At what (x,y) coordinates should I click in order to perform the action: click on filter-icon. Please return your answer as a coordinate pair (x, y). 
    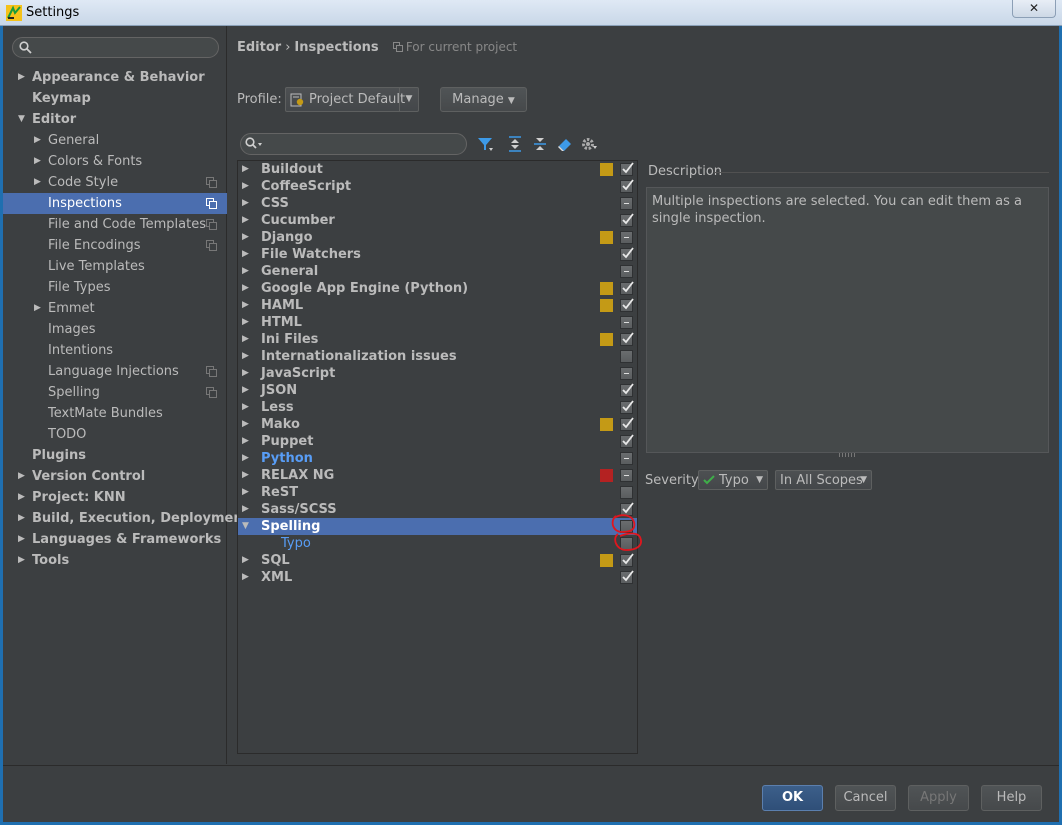
    Looking at the image, I should click on (485, 144).